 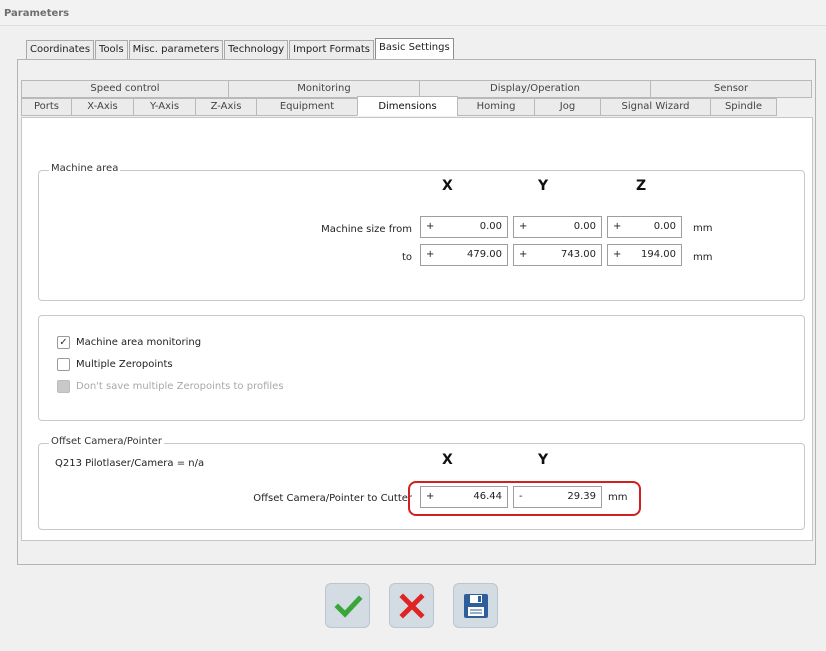 What do you see at coordinates (331, 49) in the screenshot?
I see `tab-import-formats: Import Formats` at bounding box center [331, 49].